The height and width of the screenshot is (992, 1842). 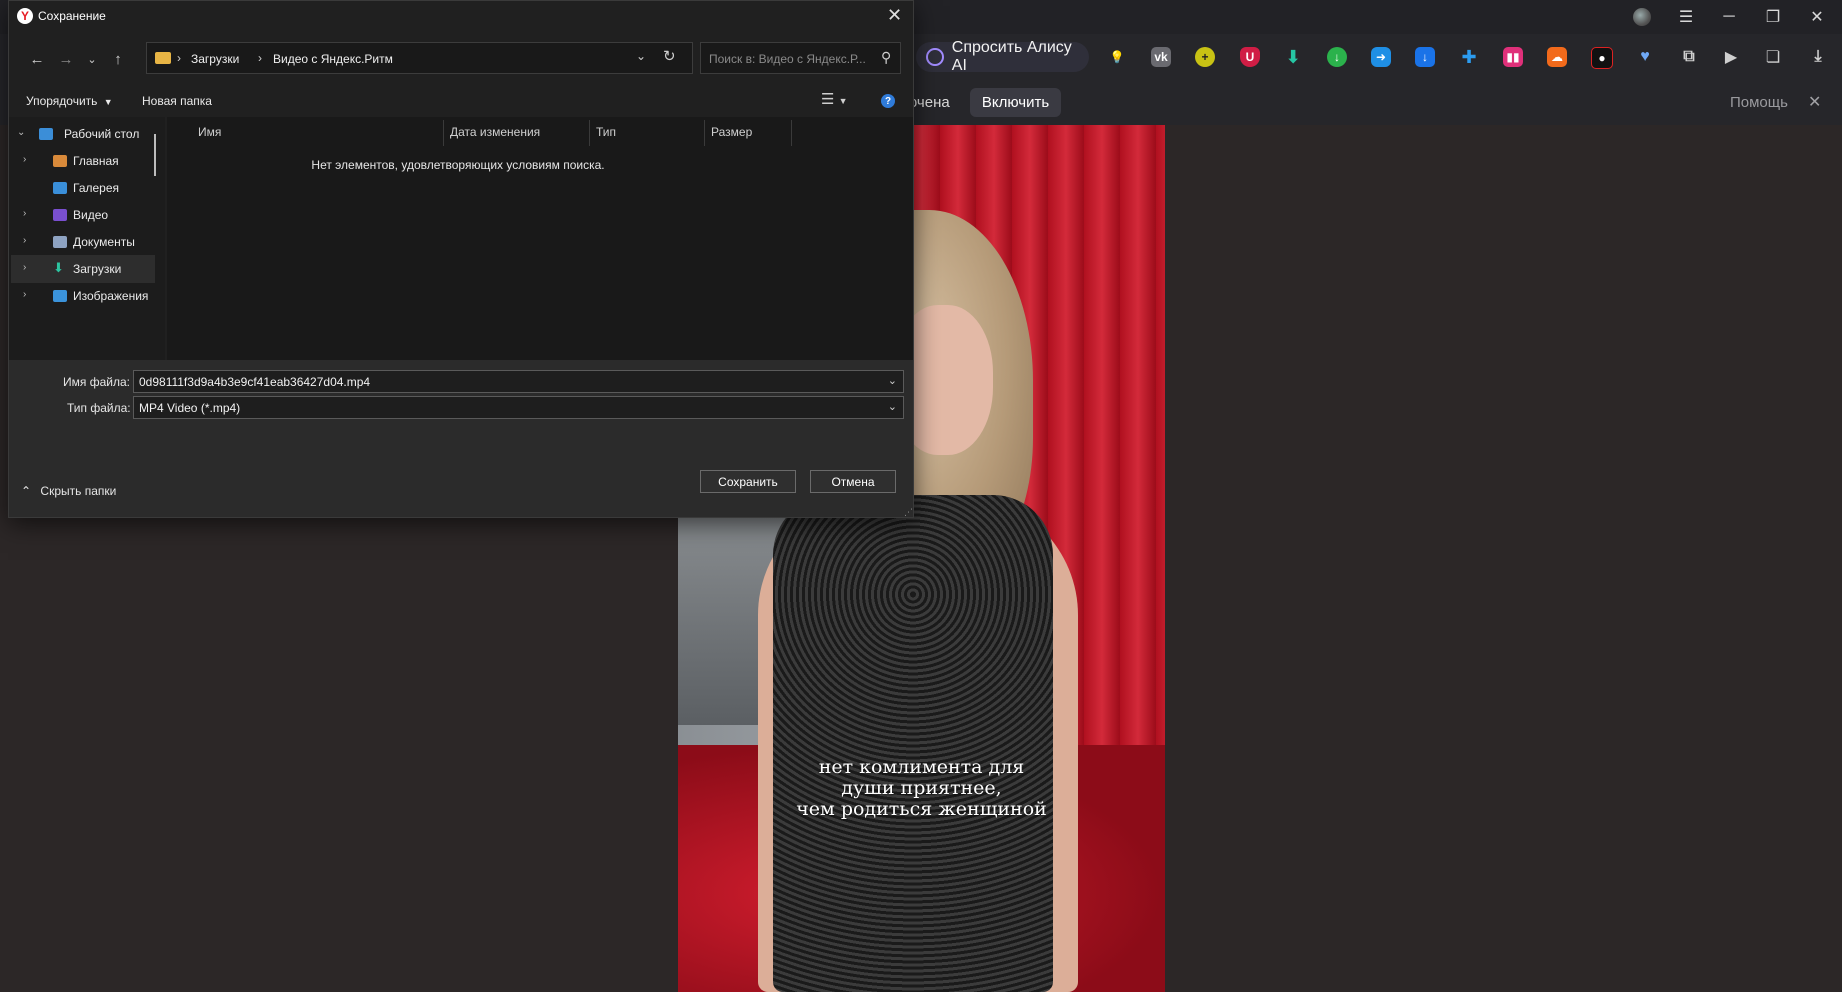 What do you see at coordinates (58, 267) in the screenshot?
I see `downloads-icon: ⬇` at bounding box center [58, 267].